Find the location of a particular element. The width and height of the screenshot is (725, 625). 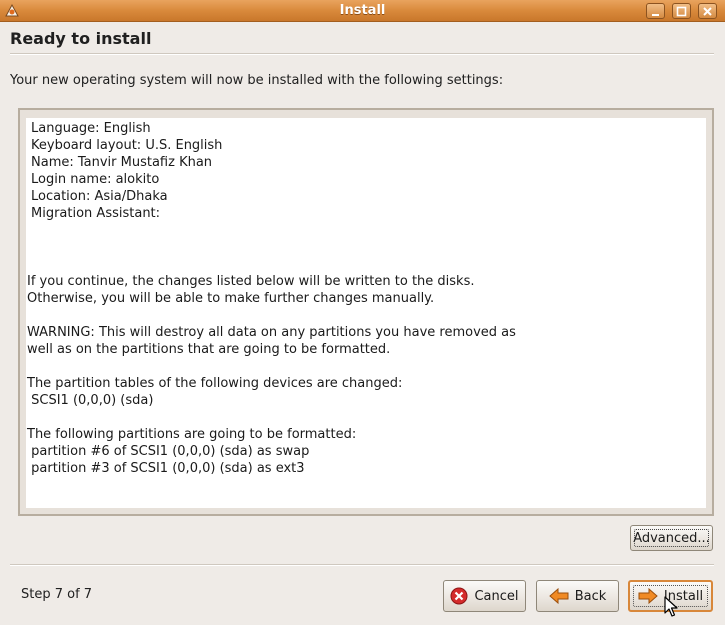

summary-line: Migration Assistant: is located at coordinates (96, 213).